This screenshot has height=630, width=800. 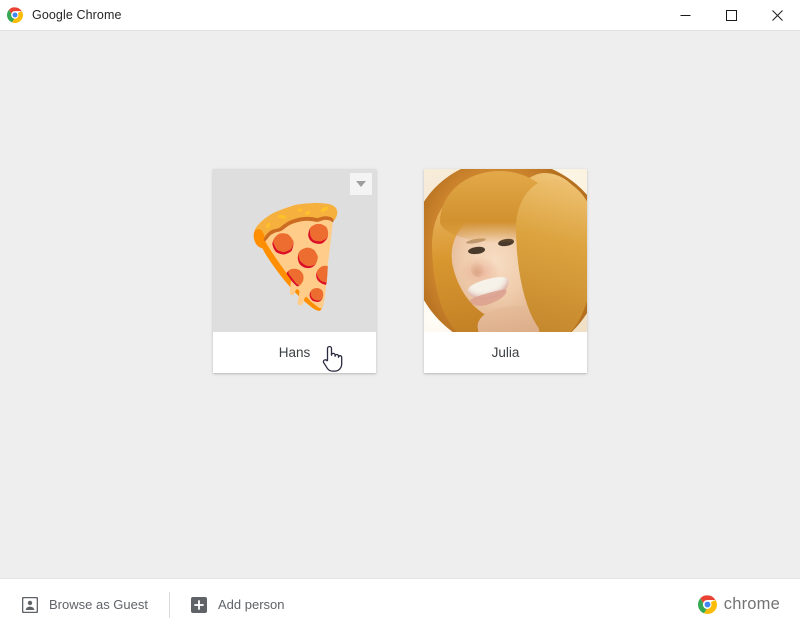 I want to click on maximize-icon, so click(x=731, y=15).